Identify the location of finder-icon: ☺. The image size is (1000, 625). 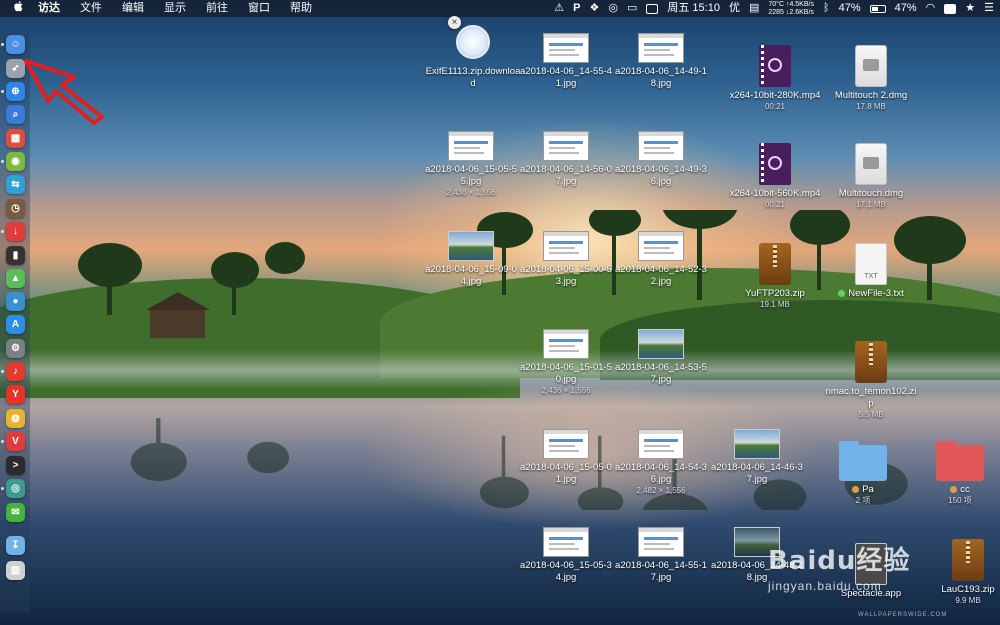
(15, 44).